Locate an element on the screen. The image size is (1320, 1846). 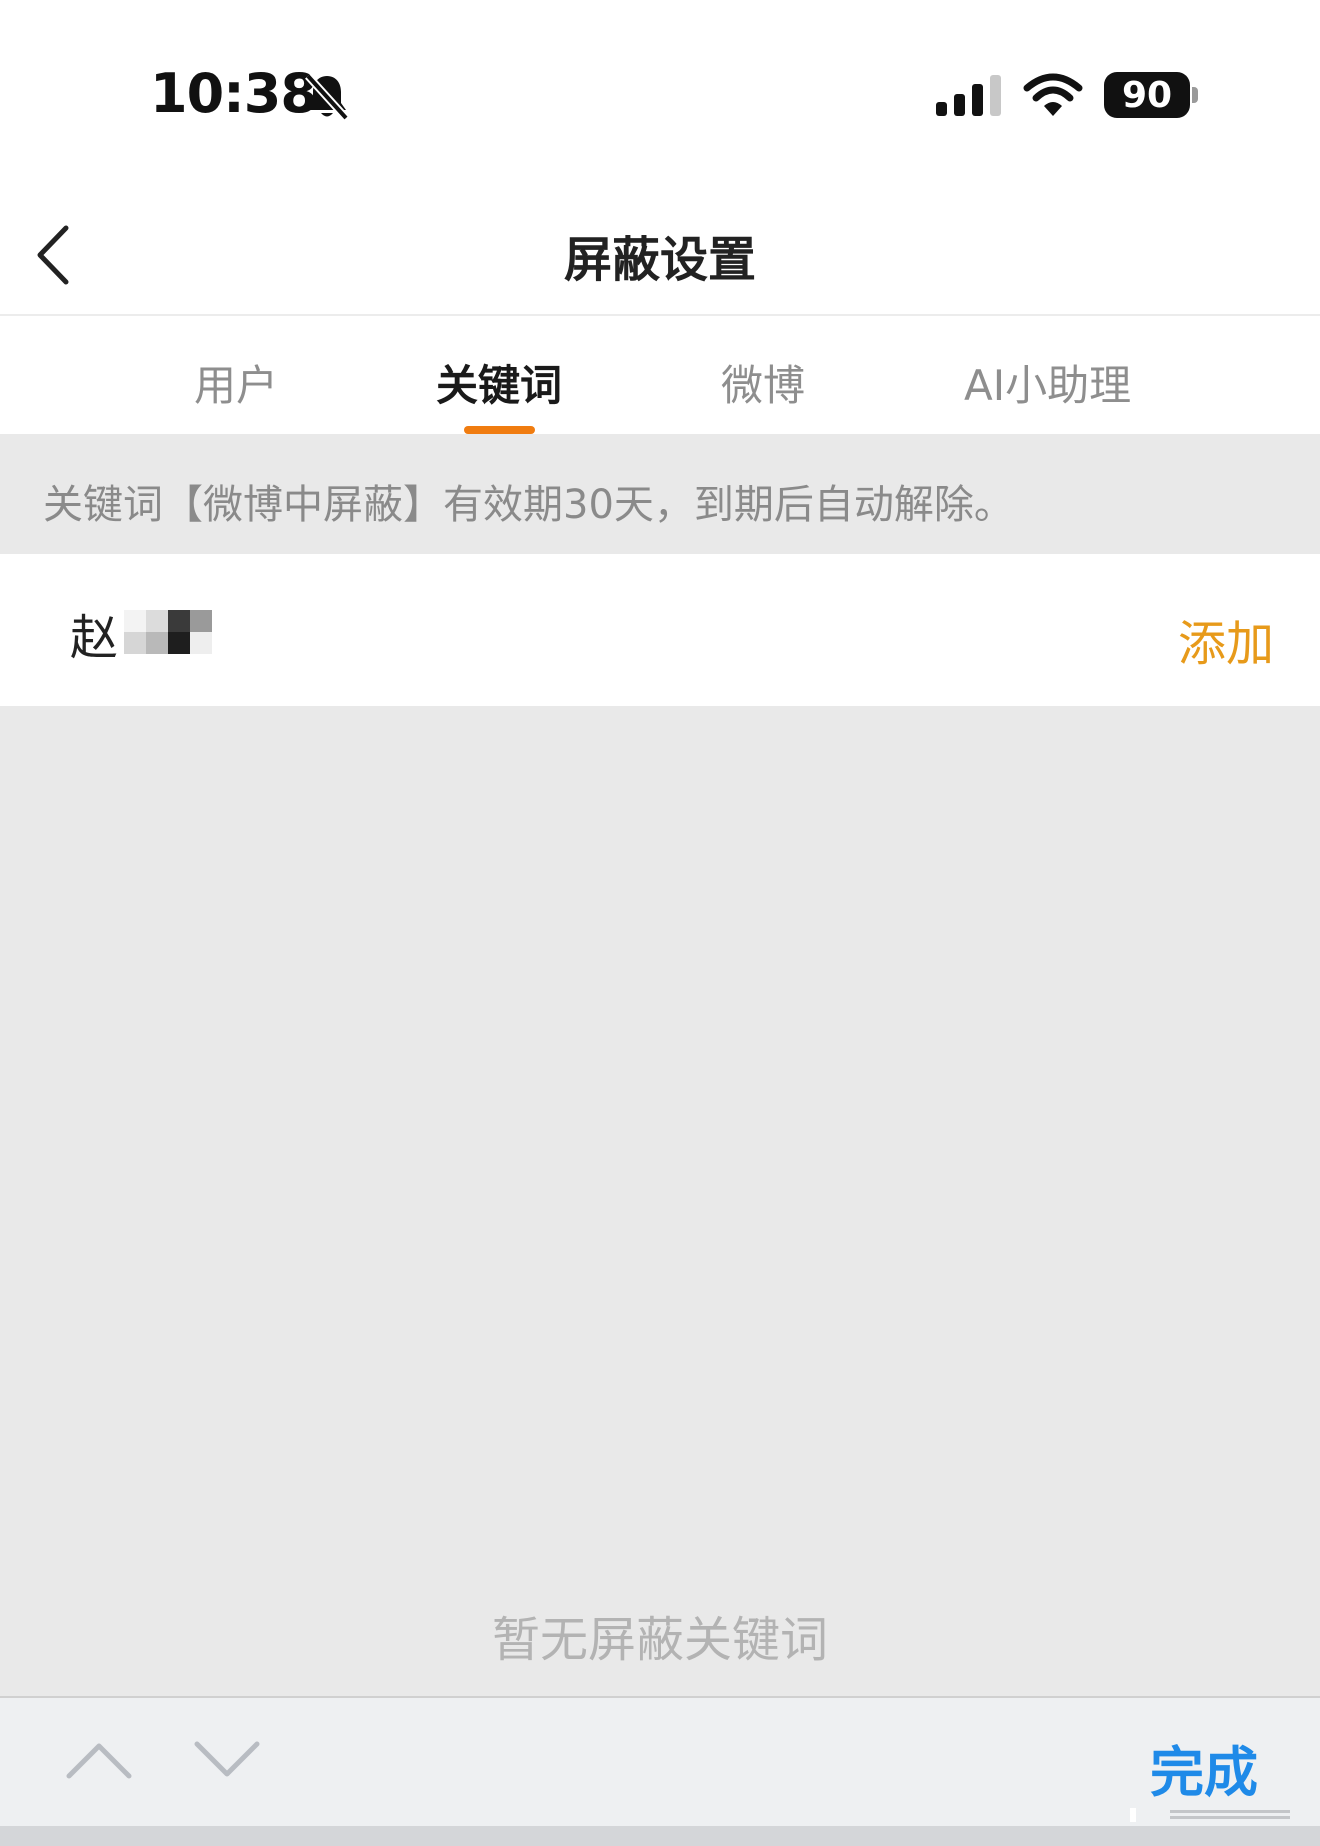
redacted-mosaic is located at coordinates (168, 632).